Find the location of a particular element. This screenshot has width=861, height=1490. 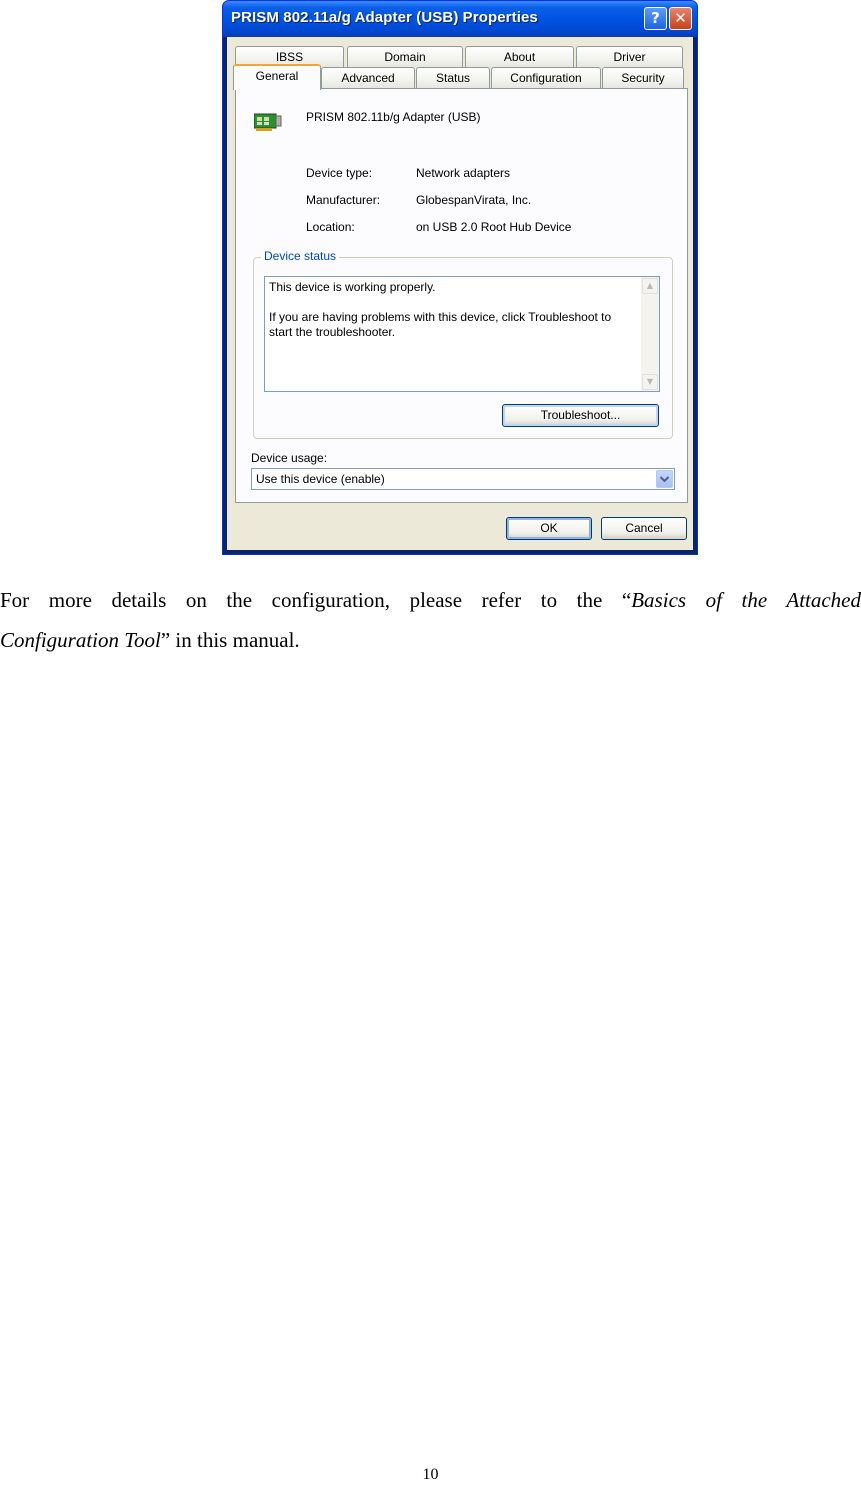

status-line-1: This device is working properly. is located at coordinates (352, 287).